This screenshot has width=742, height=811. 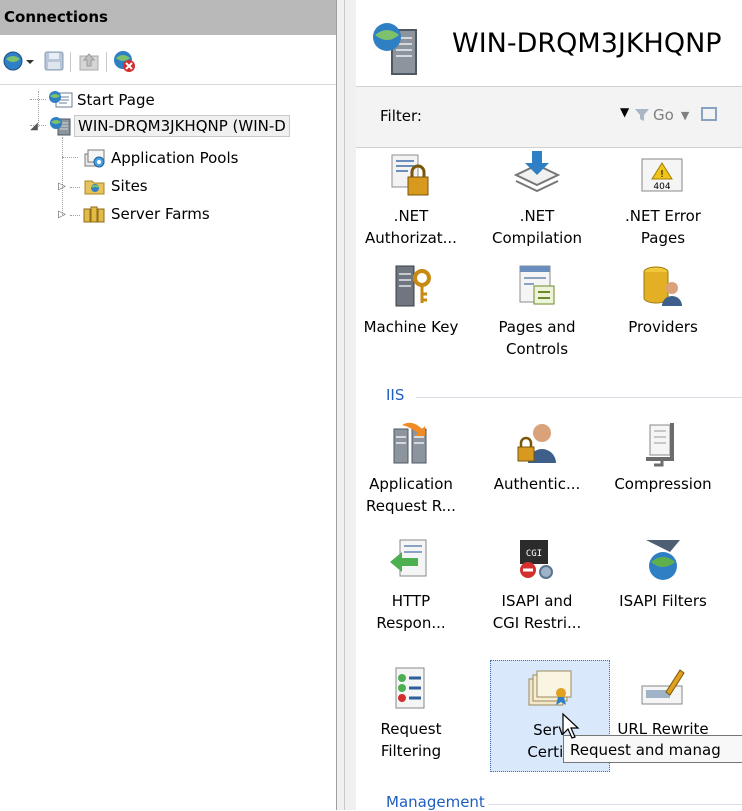 What do you see at coordinates (663, 561) in the screenshot?
I see `globe-funnel-icon` at bounding box center [663, 561].